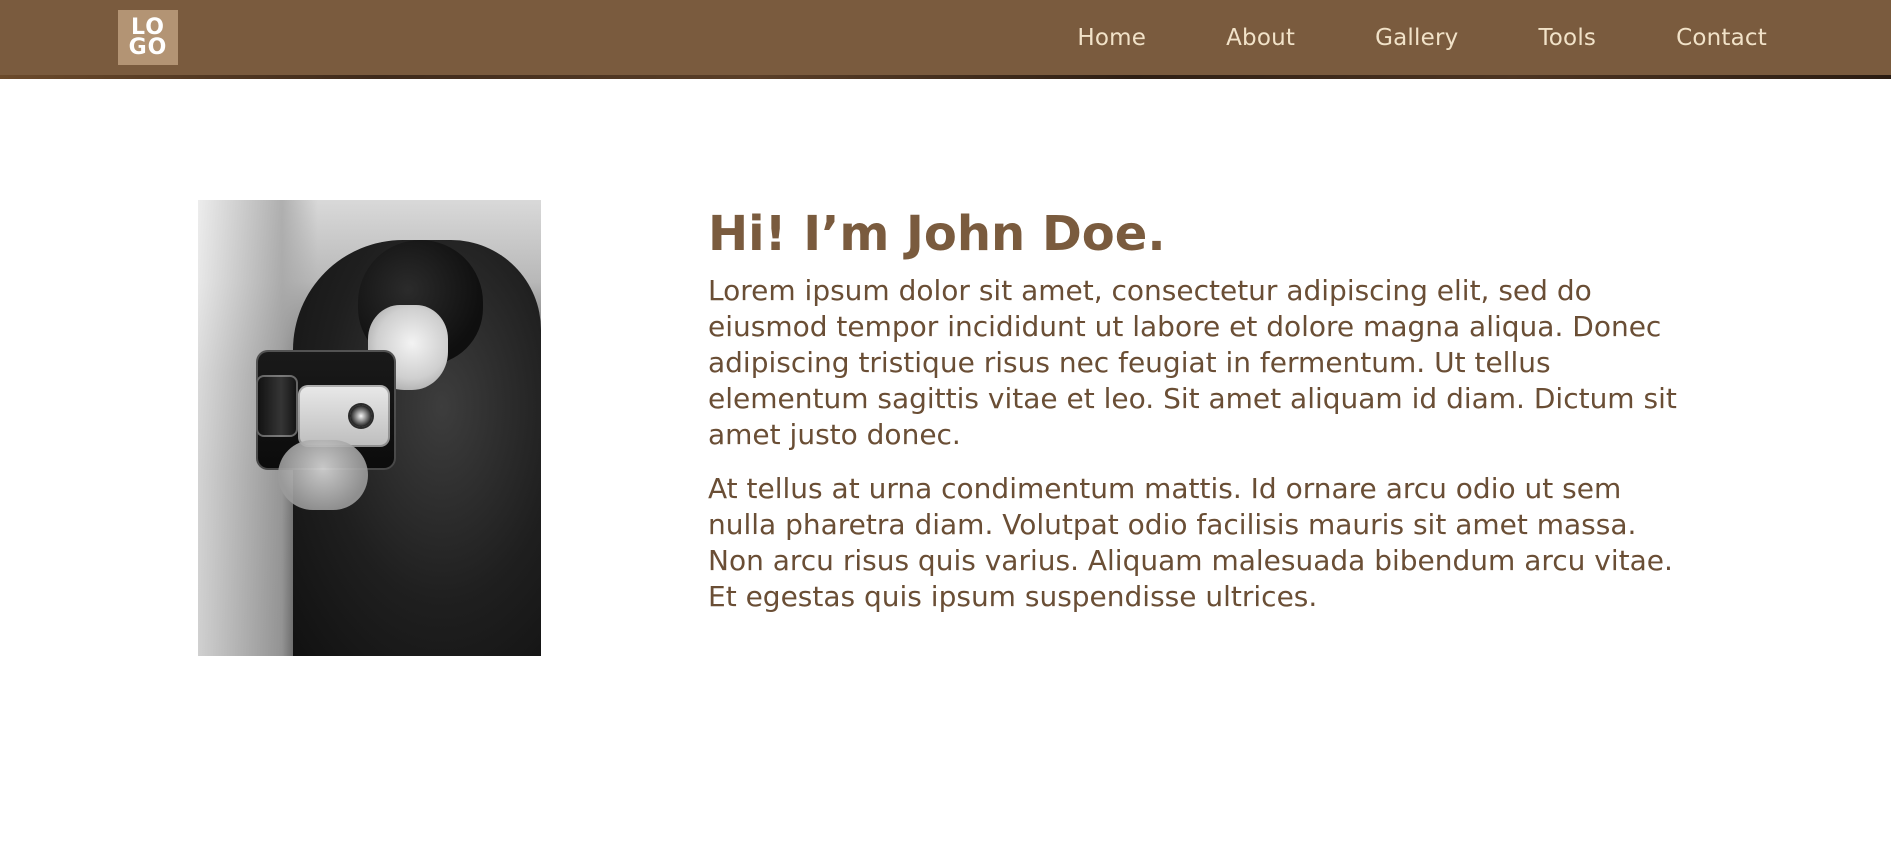  What do you see at coordinates (1260, 38) in the screenshot?
I see `nav-about-link: About` at bounding box center [1260, 38].